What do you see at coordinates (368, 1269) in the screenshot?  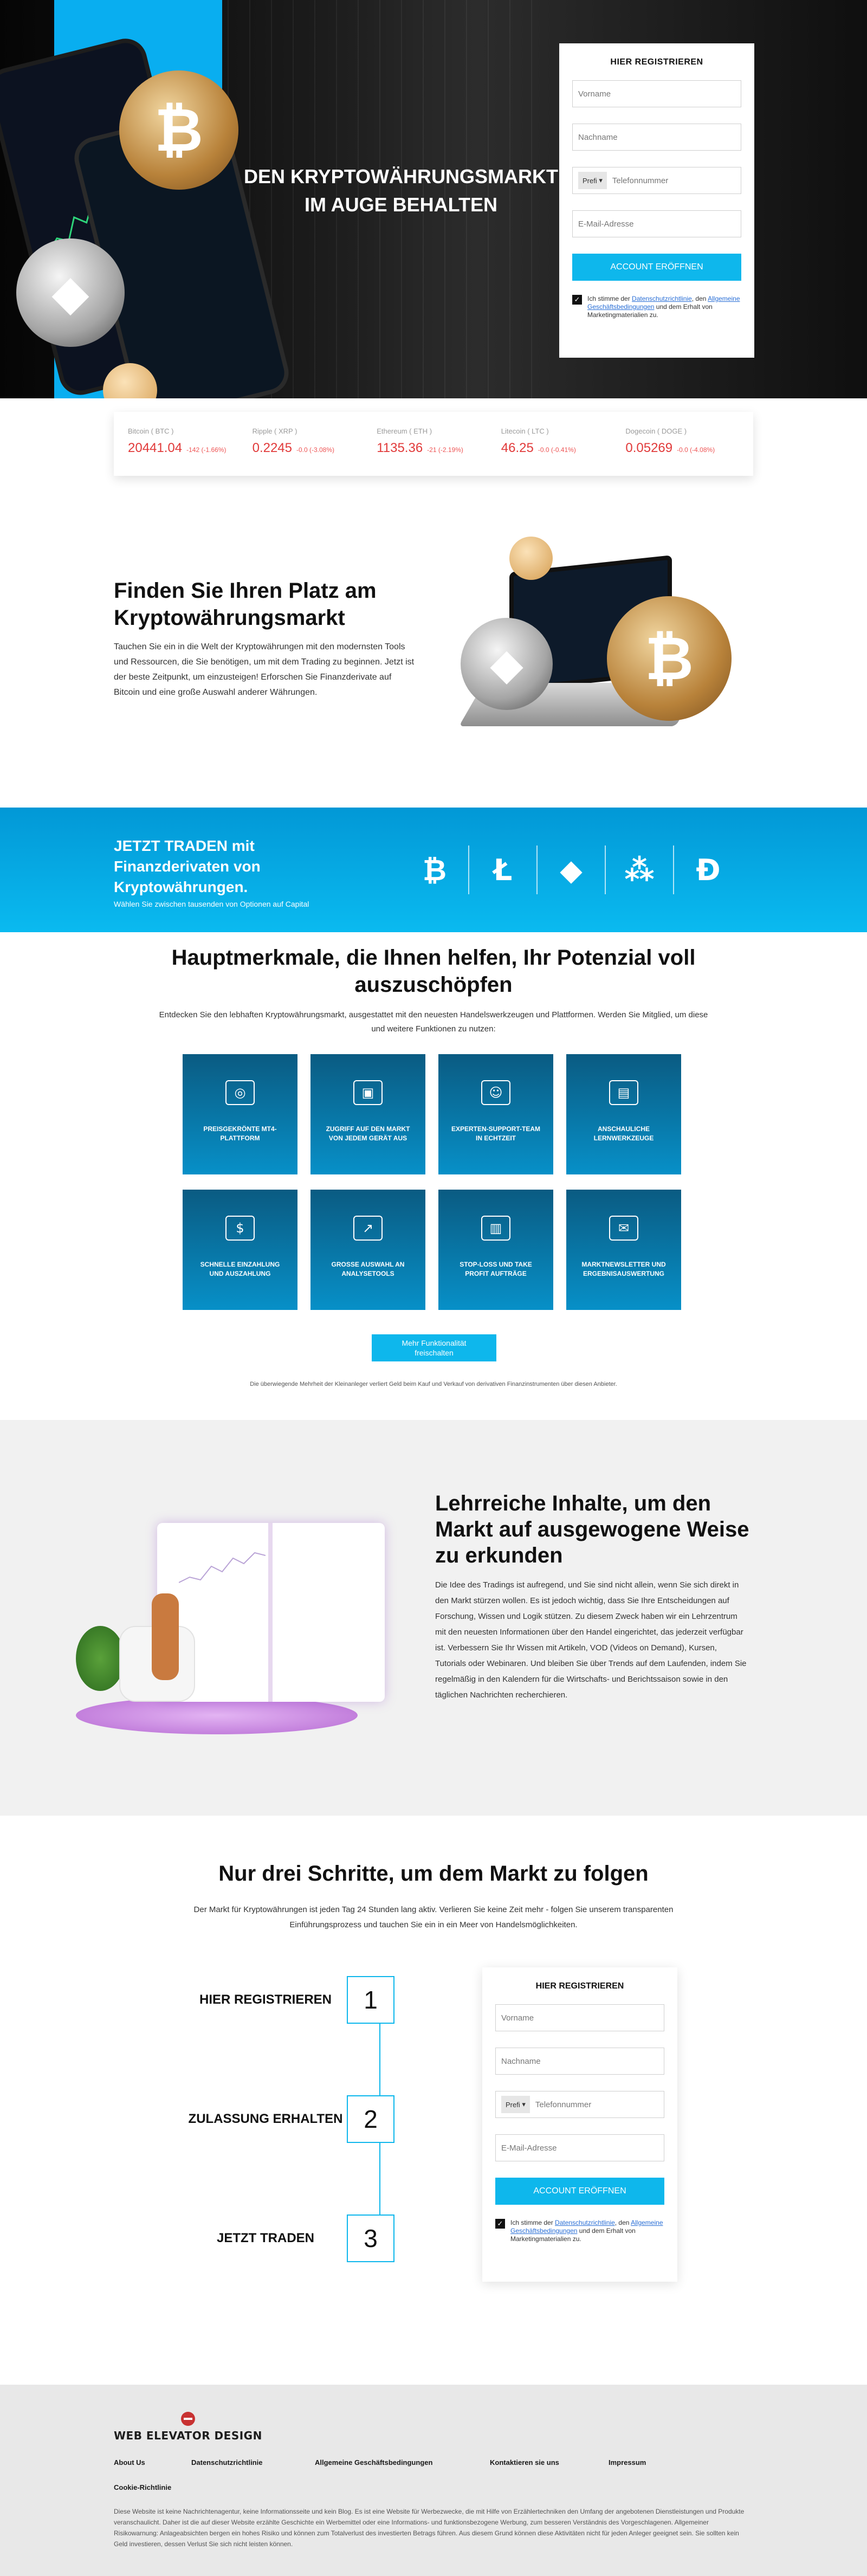 I see `feature-label: GROSSE AUSWAHL AN ANALYSETOOLS` at bounding box center [368, 1269].